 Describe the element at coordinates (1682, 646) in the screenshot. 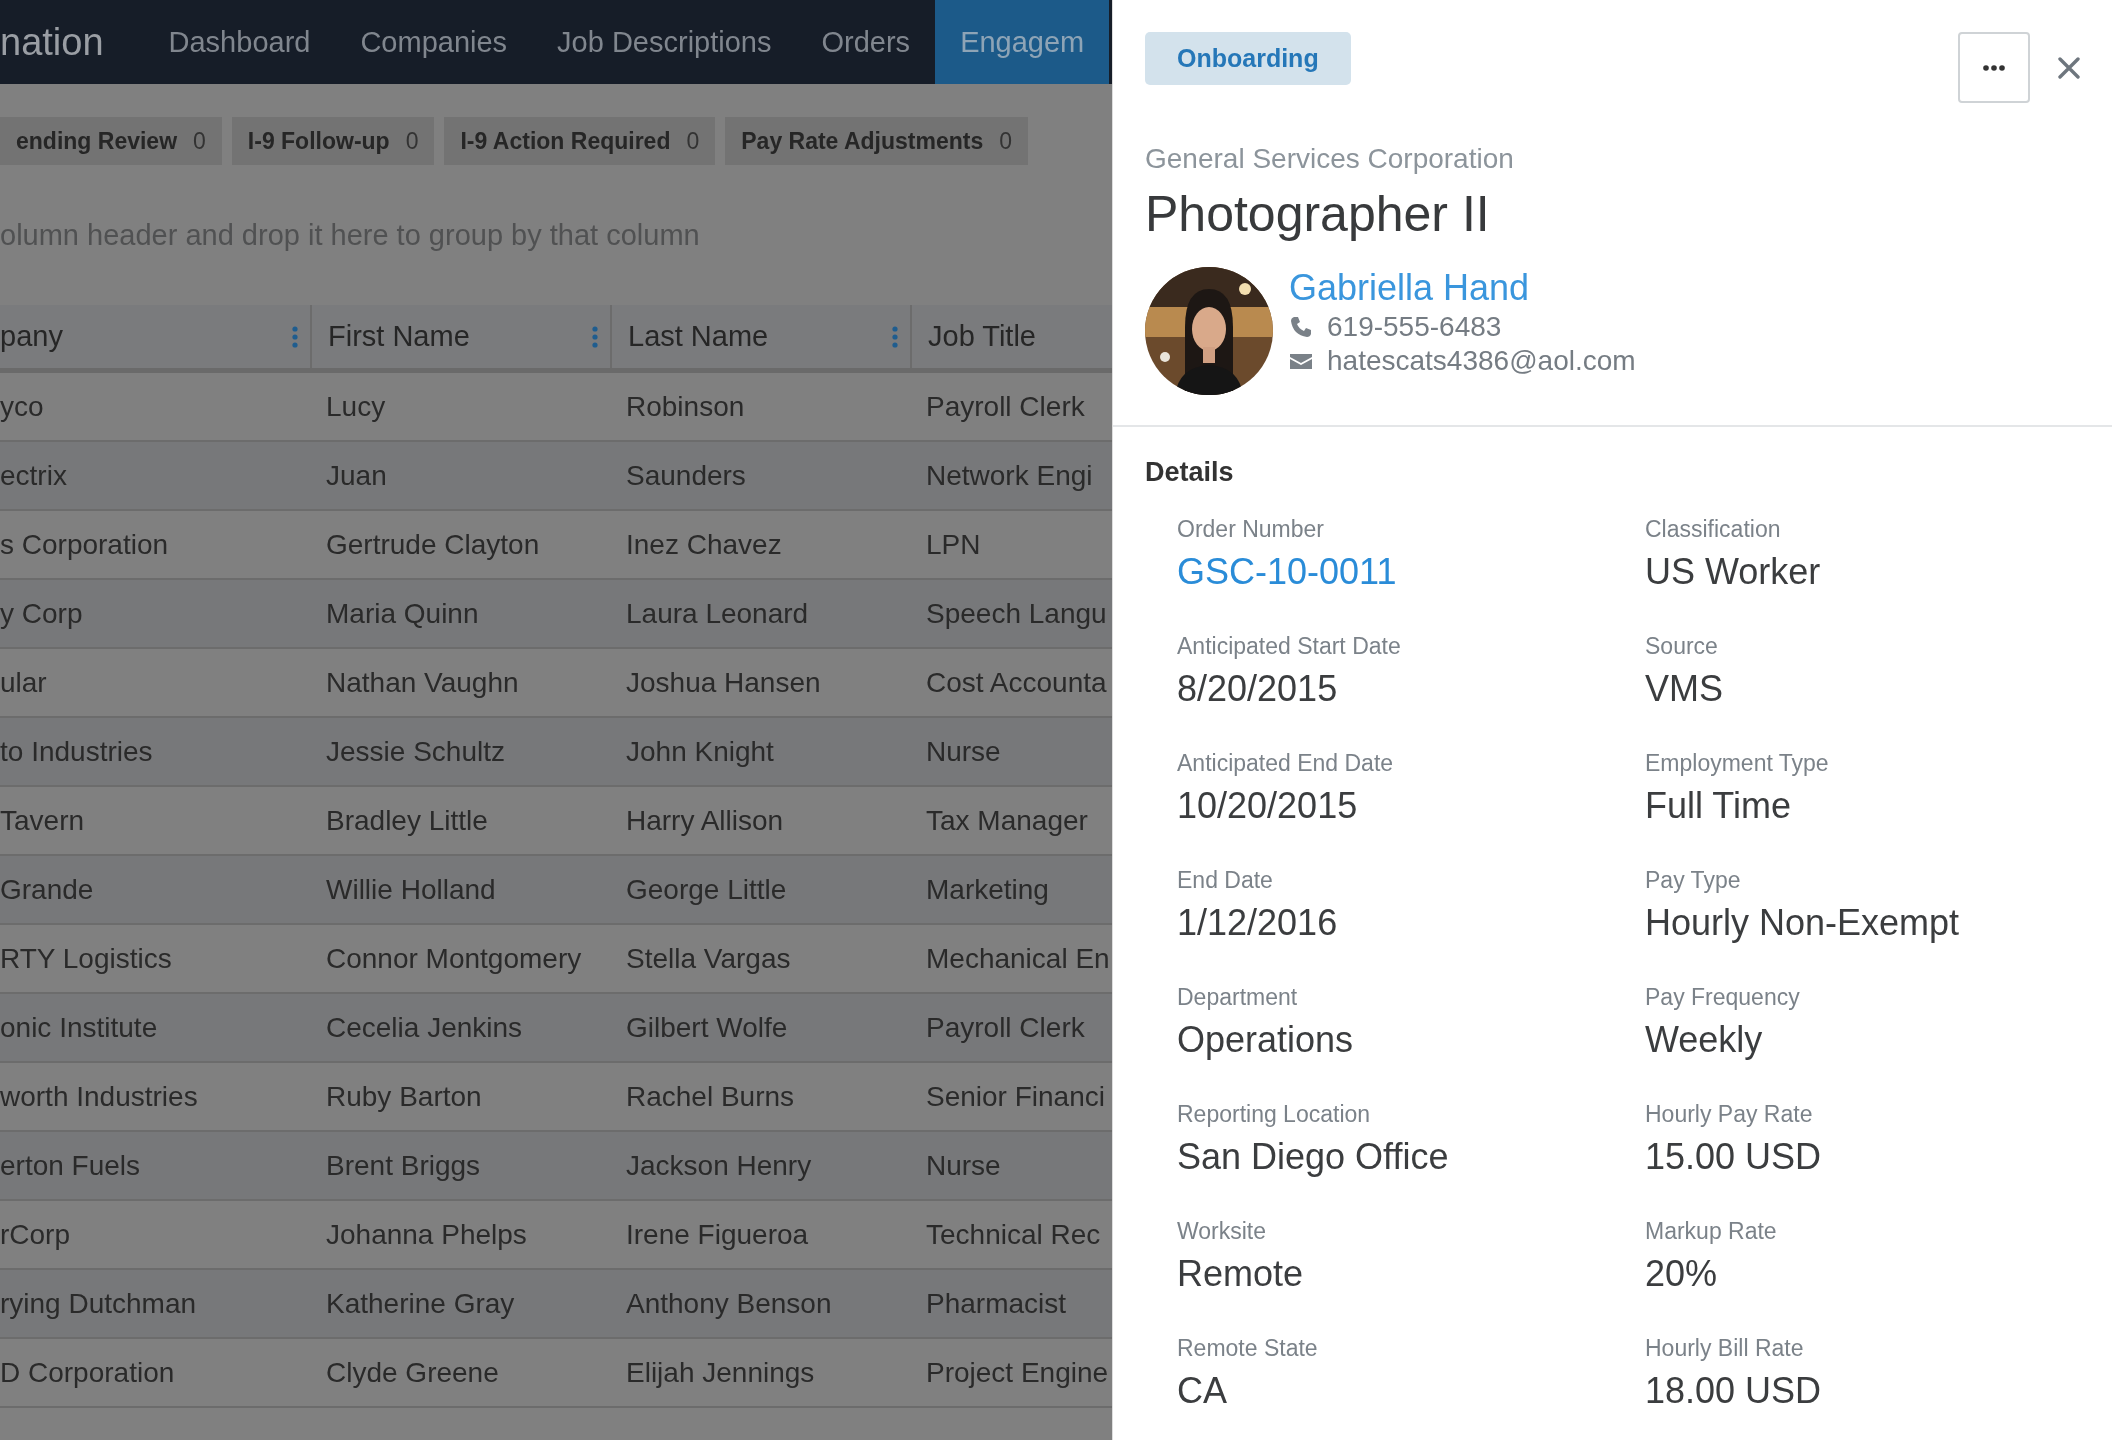

I see `field-label: Source` at that location.